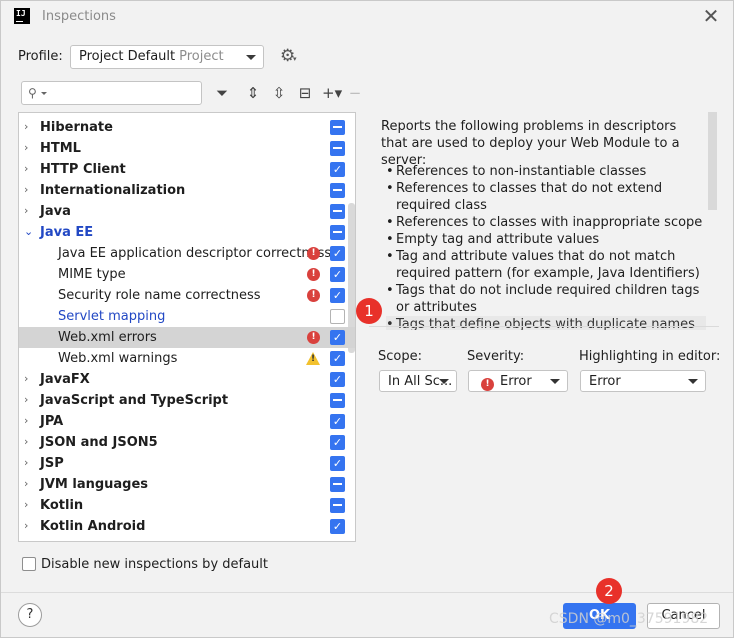  Describe the element at coordinates (76, 127) in the screenshot. I see `tree-row-label: Hibernate` at that location.